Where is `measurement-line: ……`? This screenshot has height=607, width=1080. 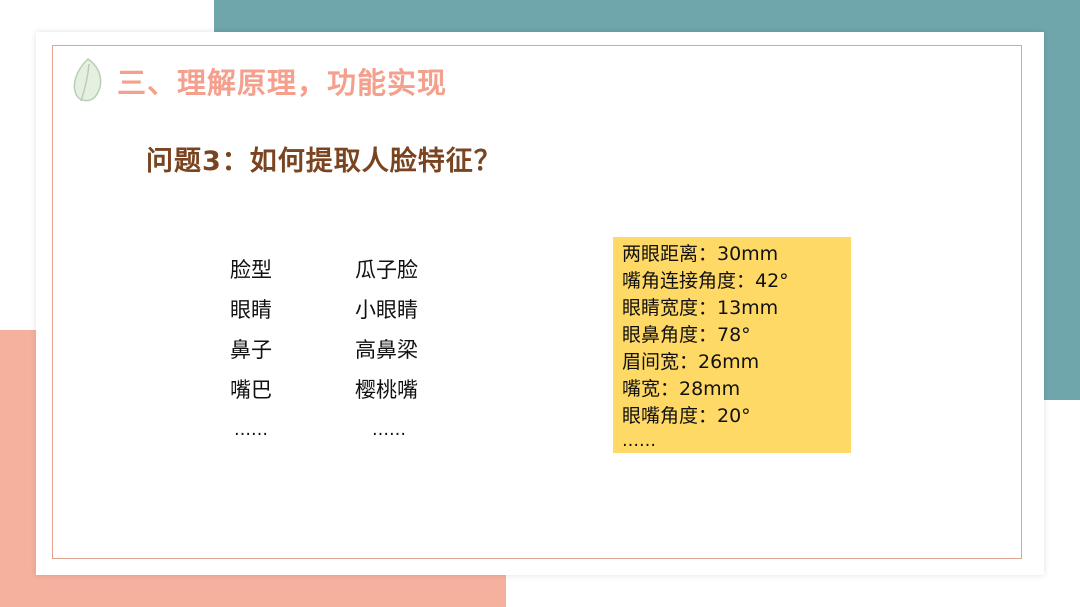 measurement-line: …… is located at coordinates (639, 441).